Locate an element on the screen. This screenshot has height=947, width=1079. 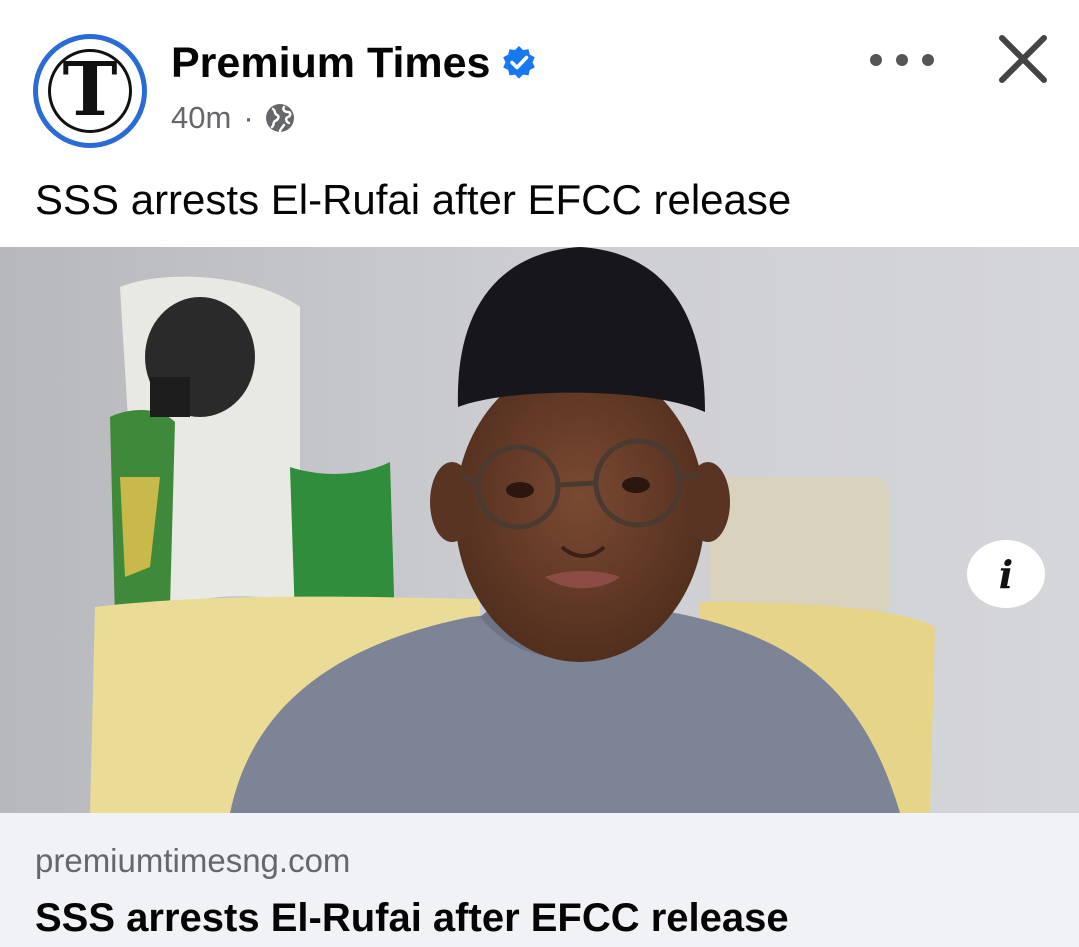
more-options-icon is located at coordinates (902, 60).